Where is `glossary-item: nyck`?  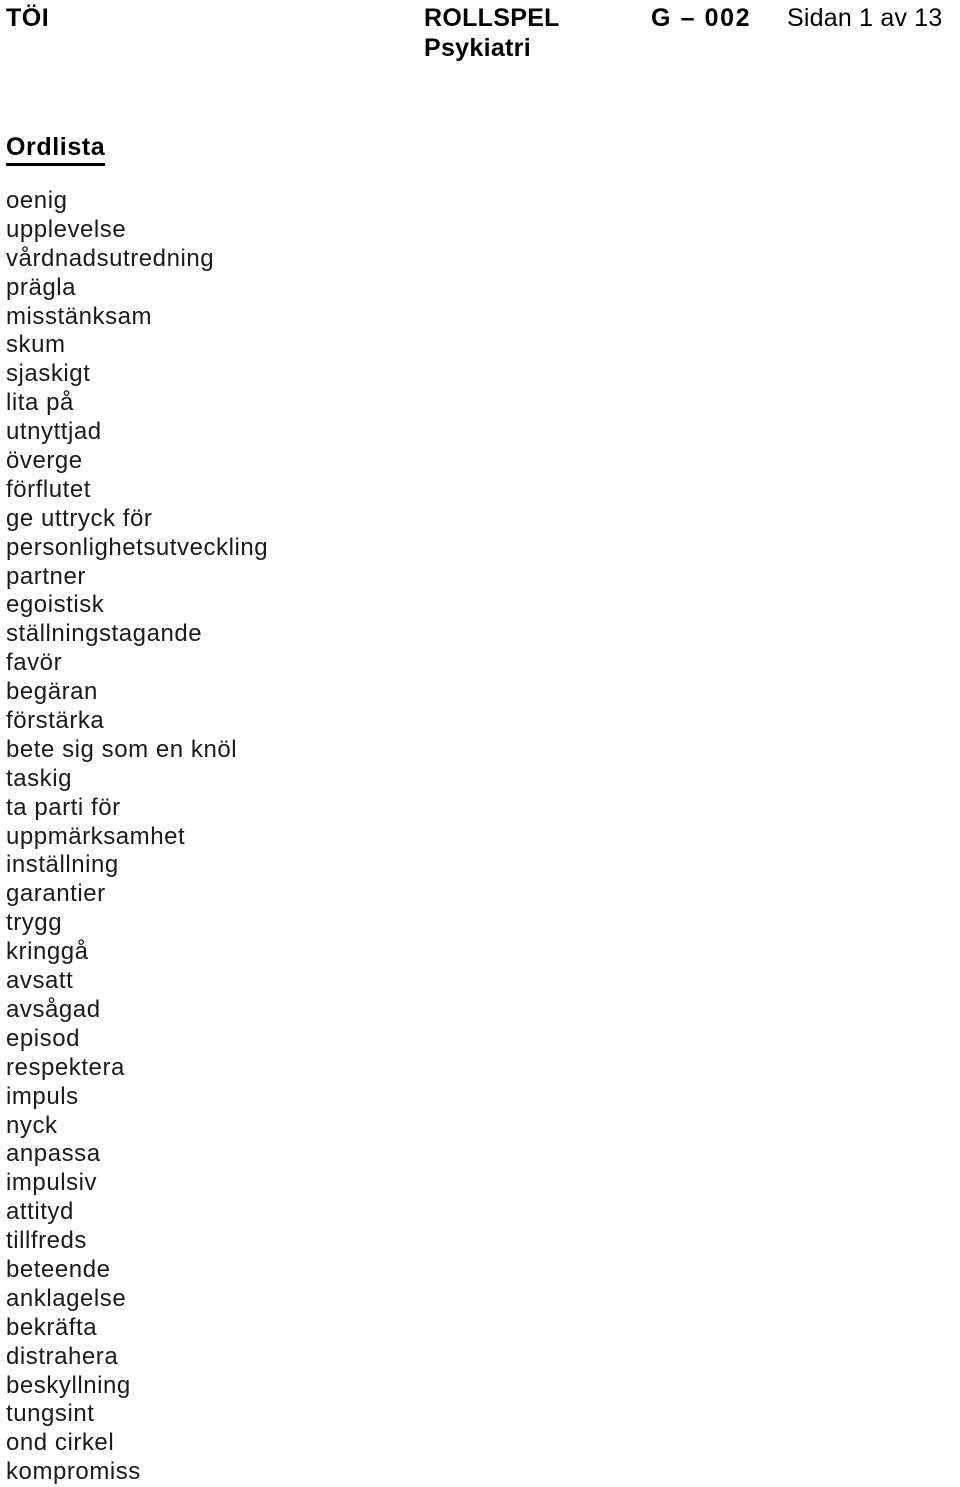
glossary-item: nyck is located at coordinates (32, 1125).